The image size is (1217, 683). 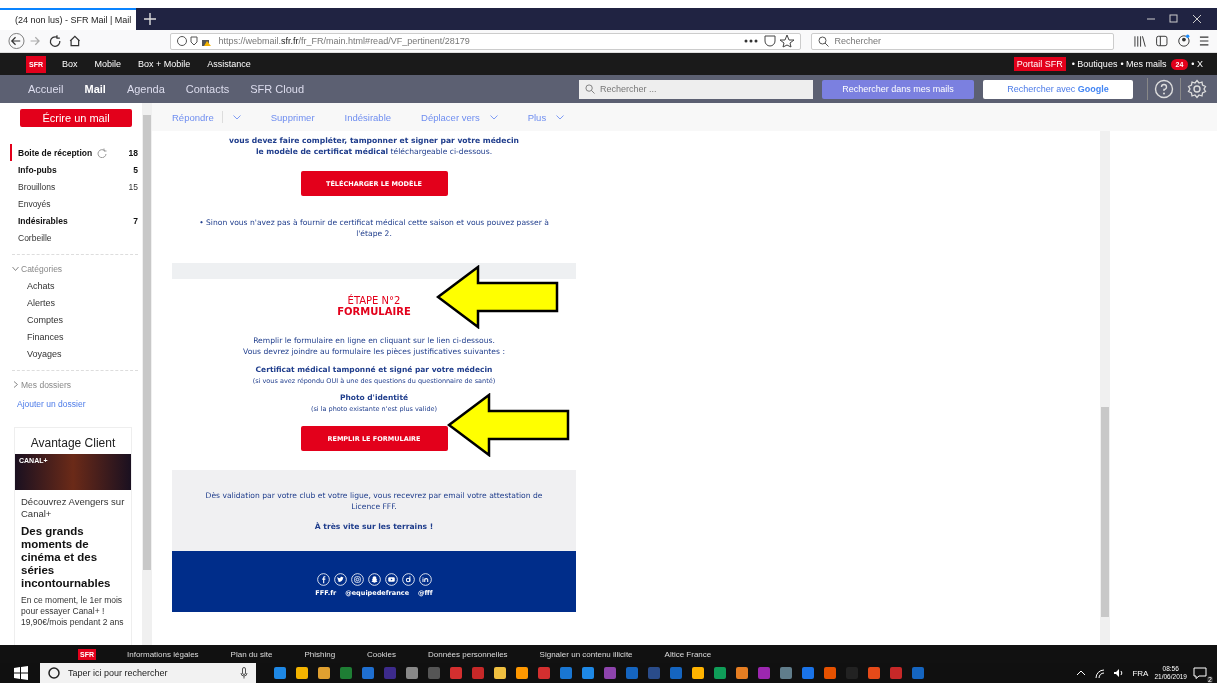 I want to click on twitter-icon, so click(x=340, y=579).